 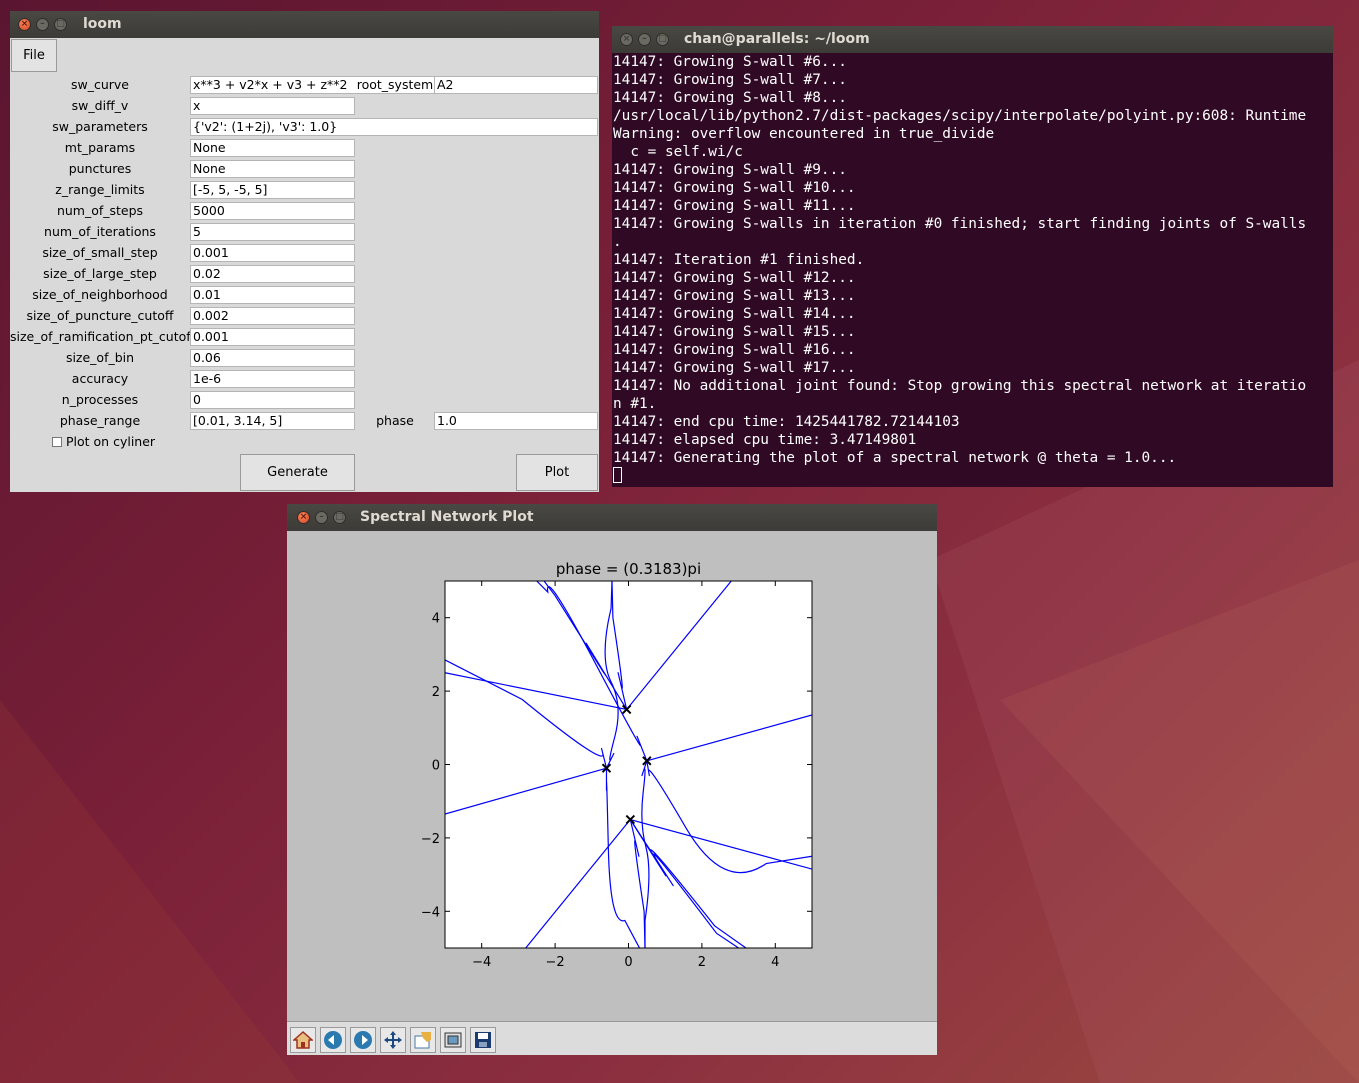 I want to click on terminal-titlebar: × – □ chan@parallels: ~/loom, so click(x=972, y=39).